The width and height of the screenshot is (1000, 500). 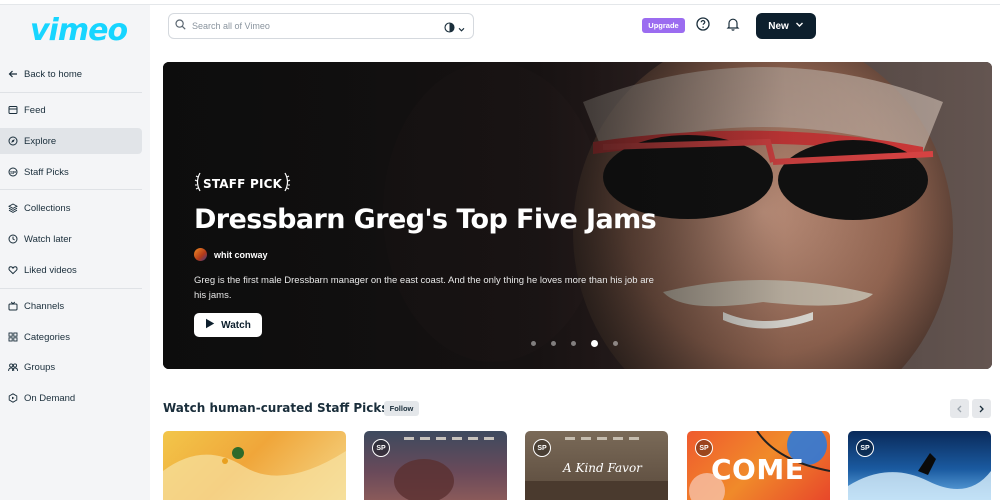 I want to click on search-scope-dropdown, so click(x=454, y=29).